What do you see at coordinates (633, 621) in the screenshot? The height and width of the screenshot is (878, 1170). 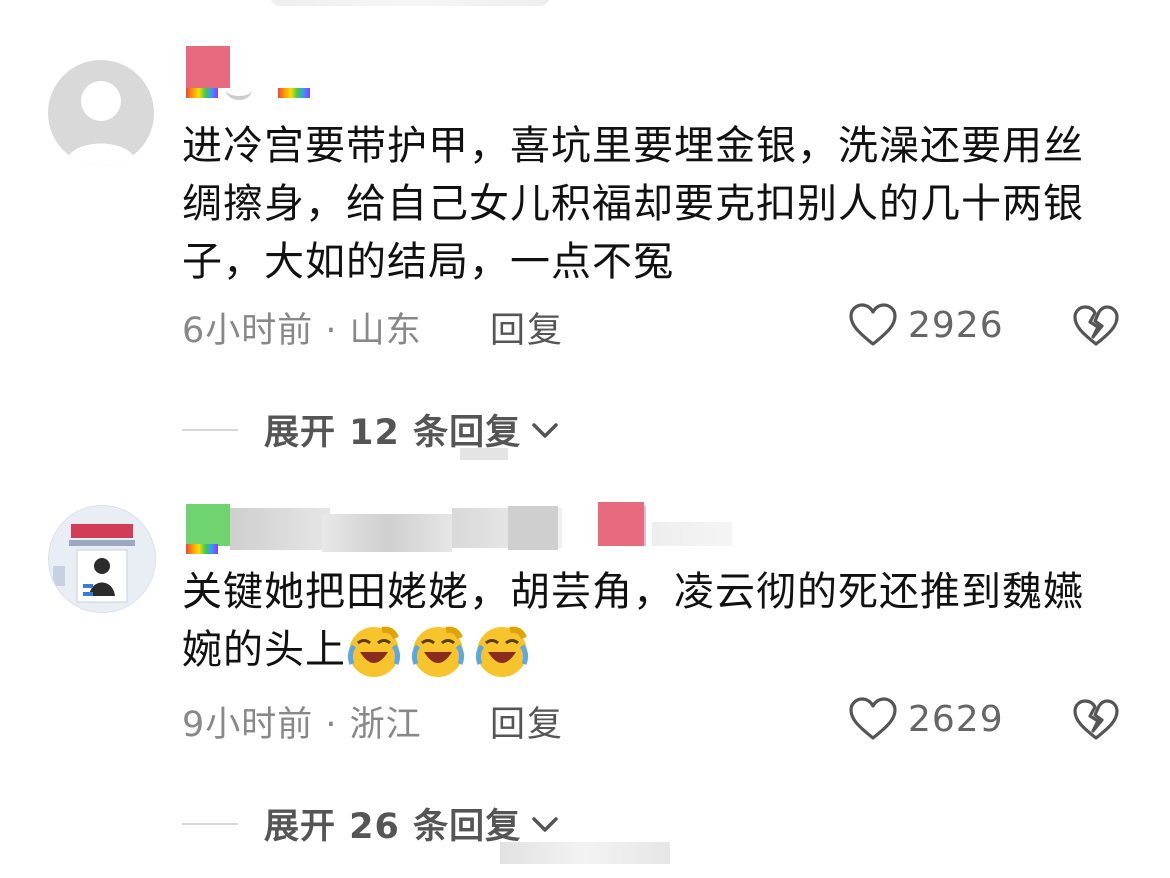 I see `comment-text-content: 关键她把田姥姥，胡芸角，凌云彻的死还推到魏嬿婉的头上` at bounding box center [633, 621].